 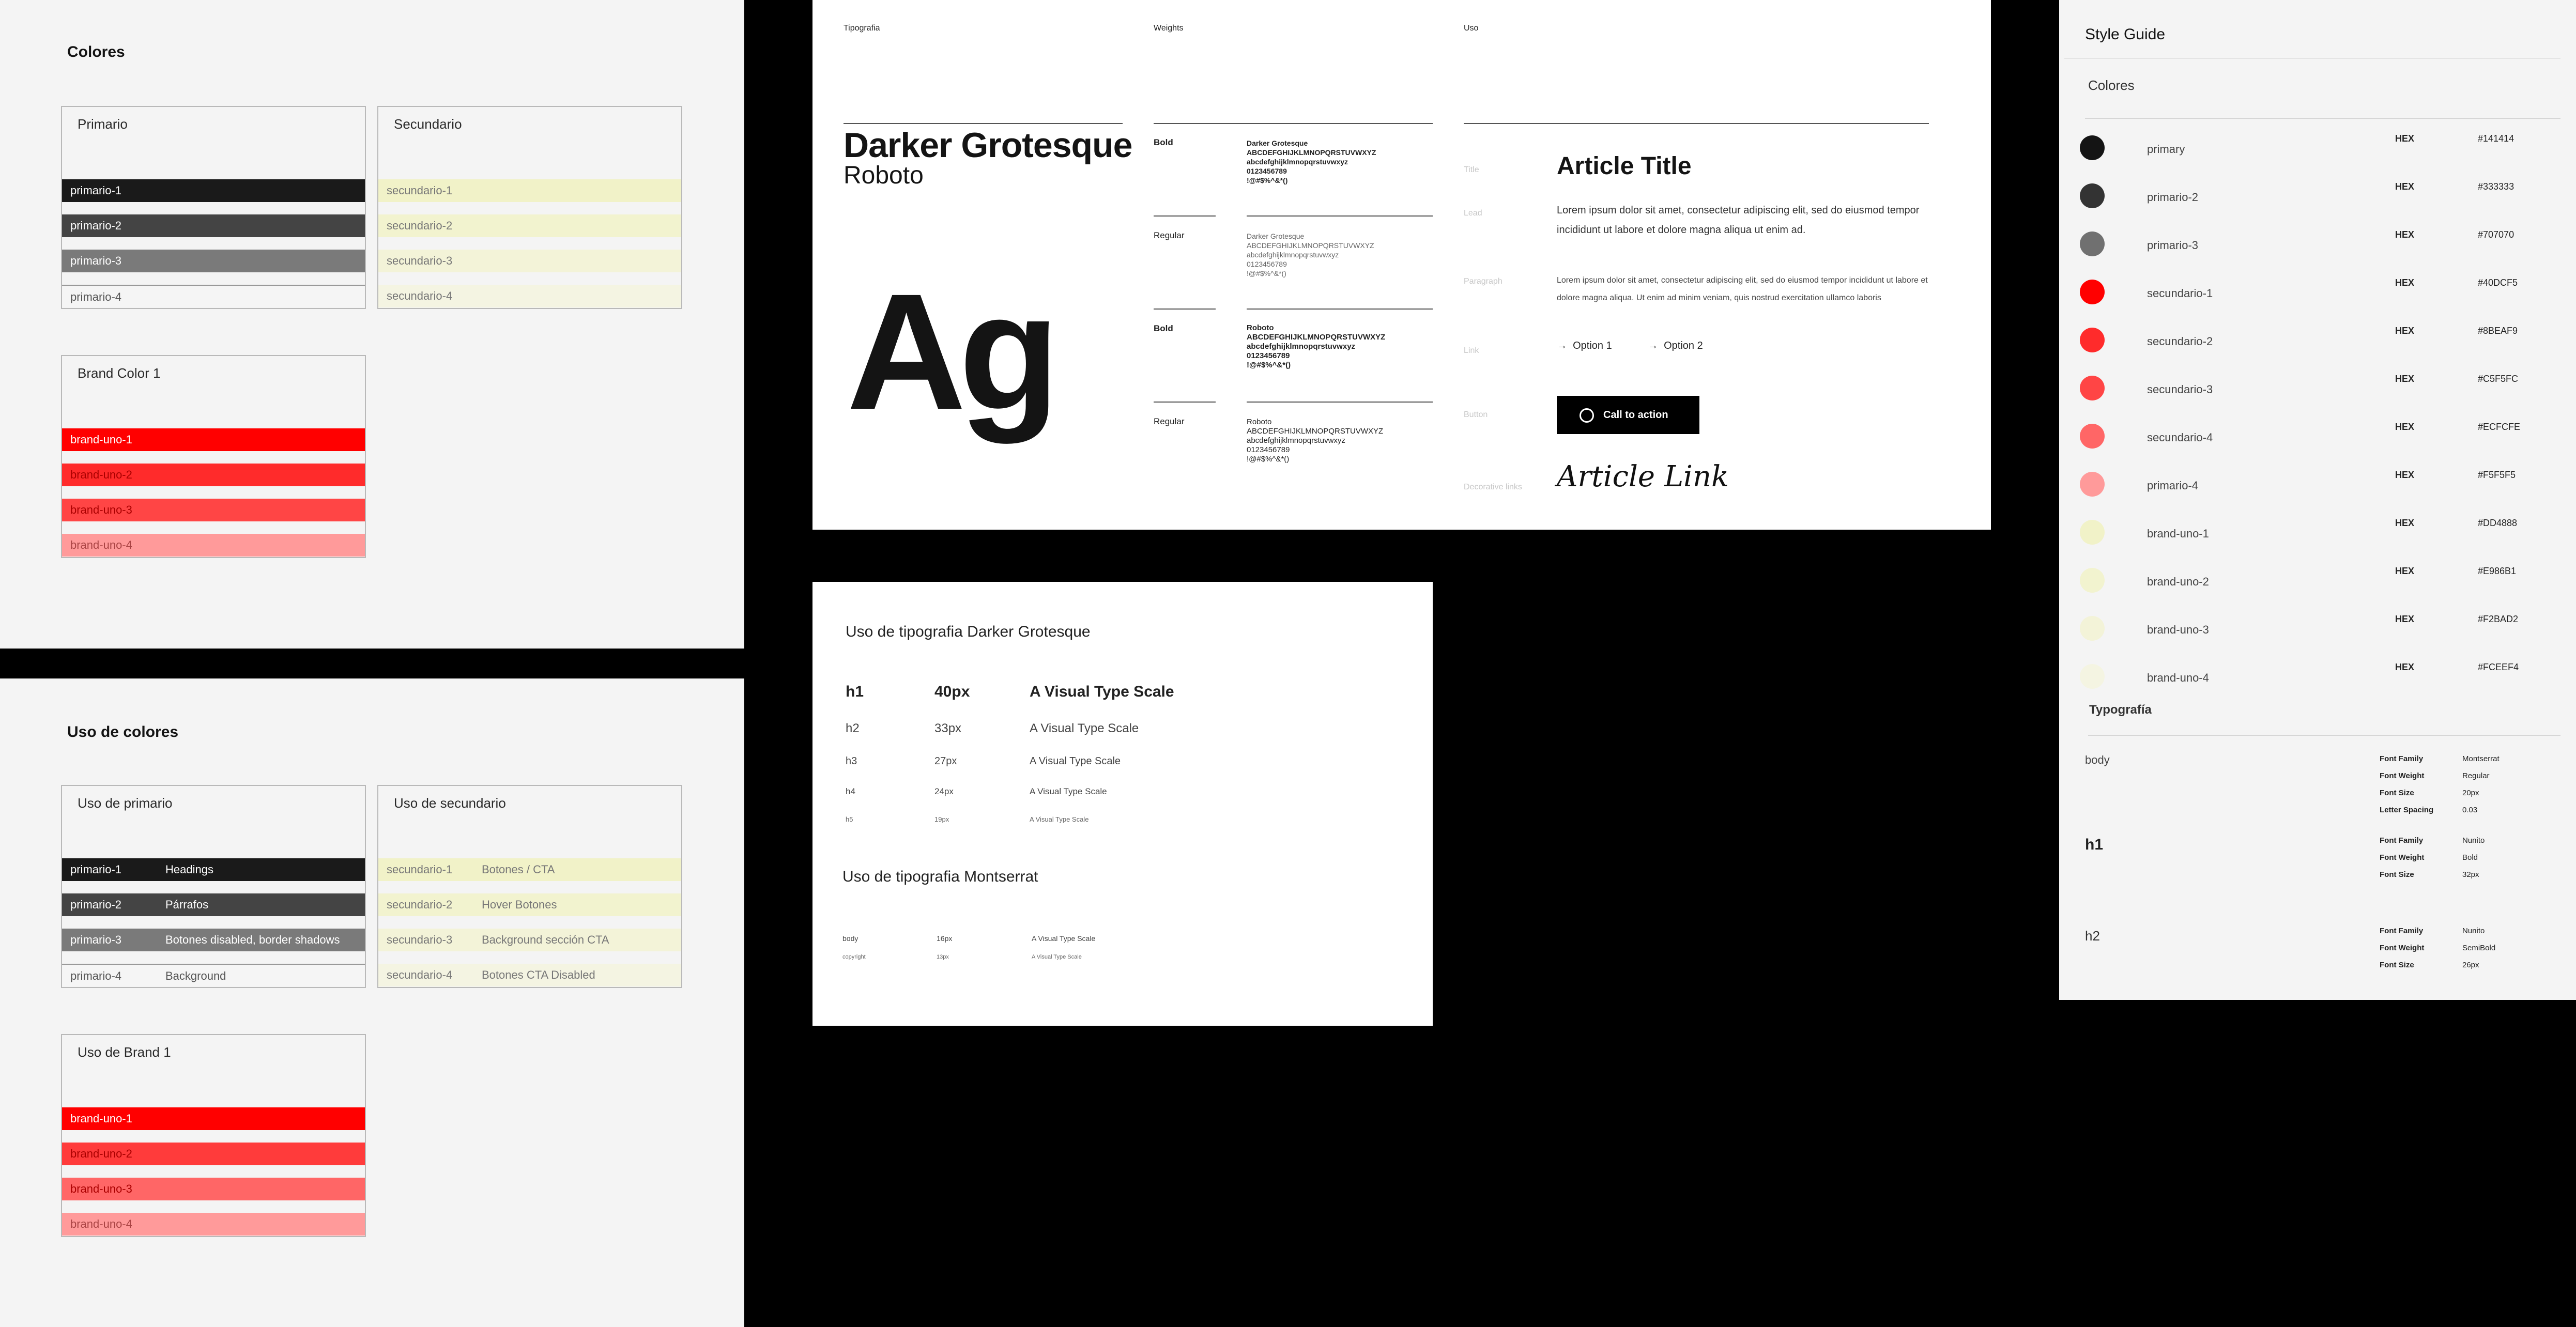 I want to click on scale-size: 27px, so click(x=945, y=761).